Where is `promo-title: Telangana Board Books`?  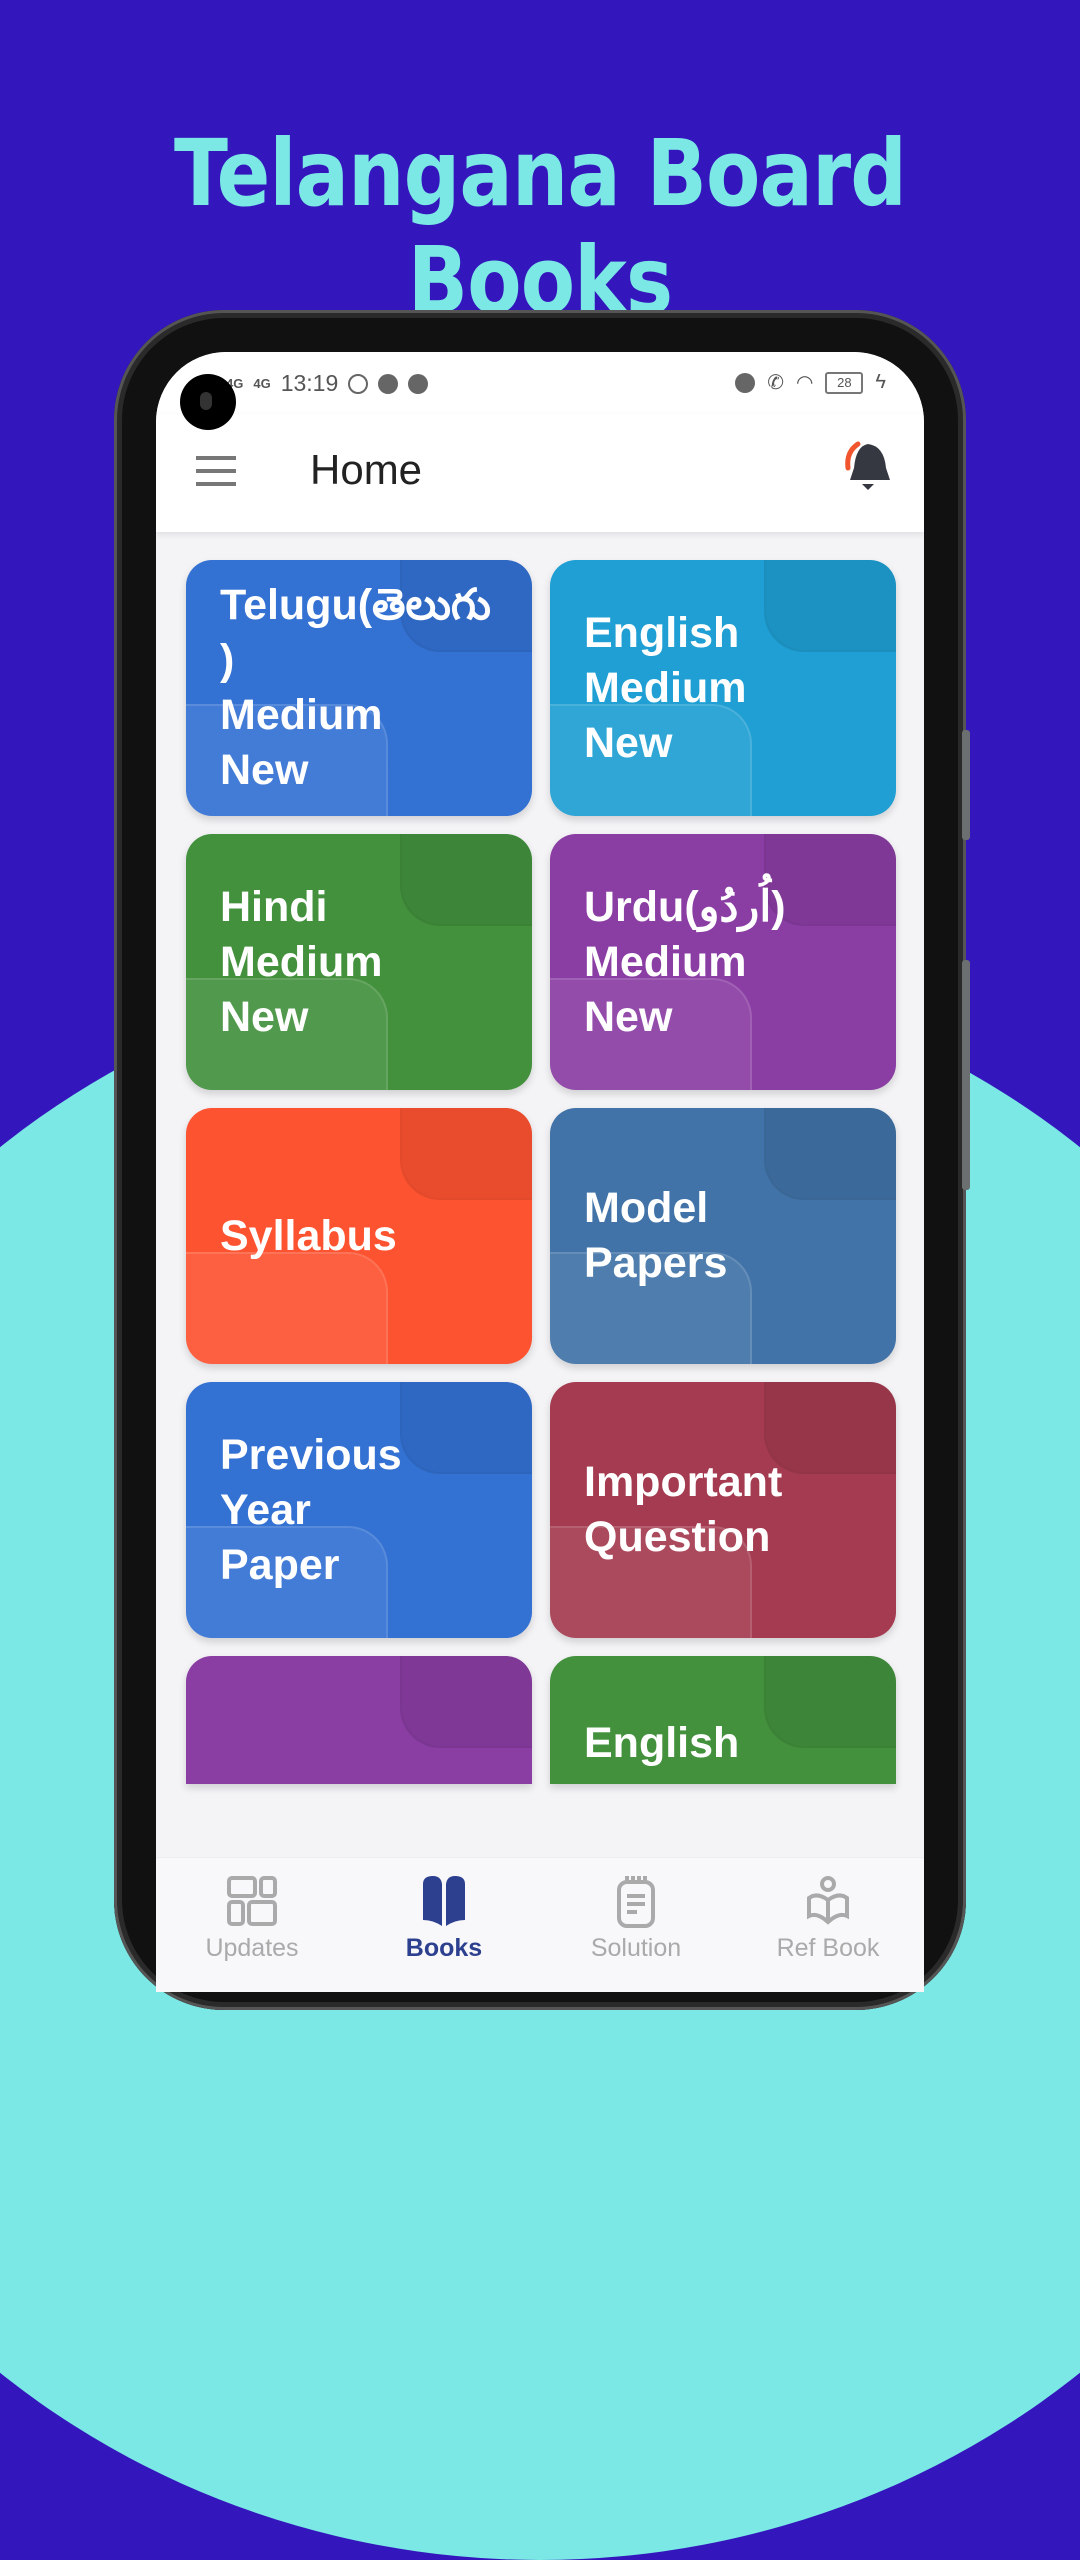 promo-title: Telangana Board Books is located at coordinates (540, 227).